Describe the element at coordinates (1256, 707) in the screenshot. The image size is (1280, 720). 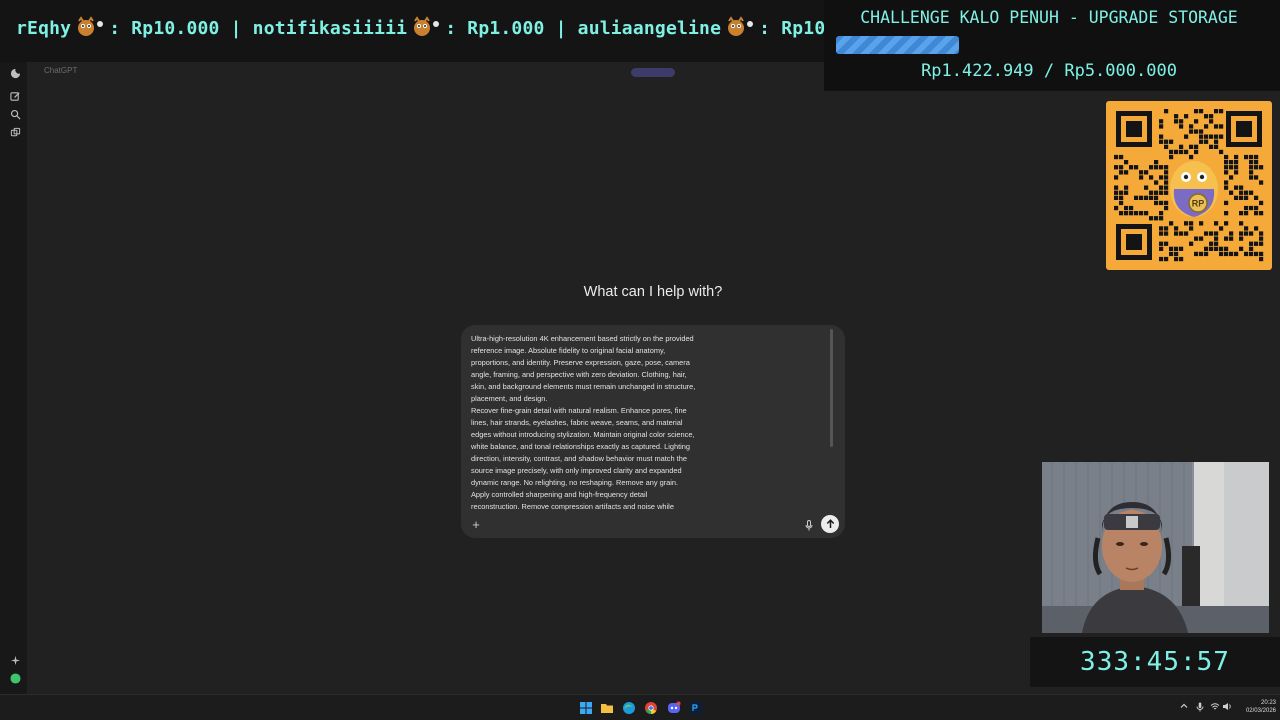
I see `system-clock: 20:23 02/03/2026` at that location.